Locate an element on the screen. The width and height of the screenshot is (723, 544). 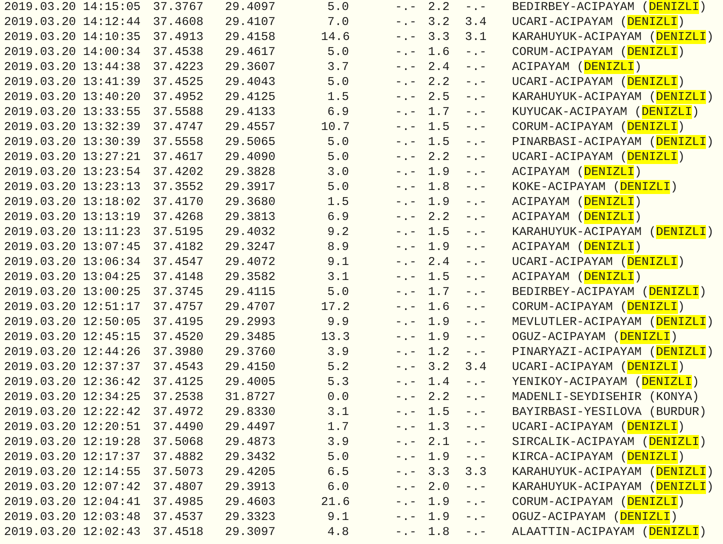
magnitude-cell-text: 2.5 is located at coordinates (439, 97).